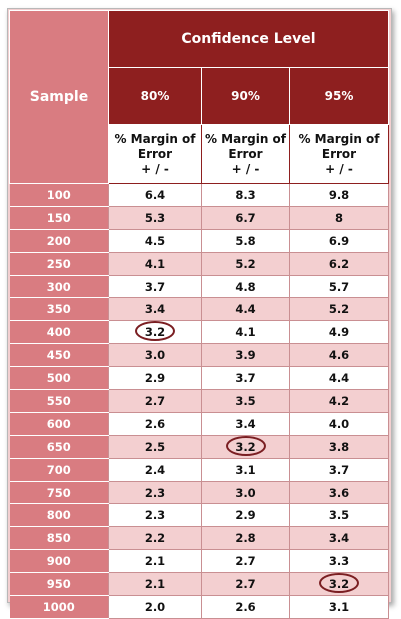 This screenshot has height=619, width=401. What do you see at coordinates (339, 240) in the screenshot?
I see `margin-value-cell: 6.9` at bounding box center [339, 240].